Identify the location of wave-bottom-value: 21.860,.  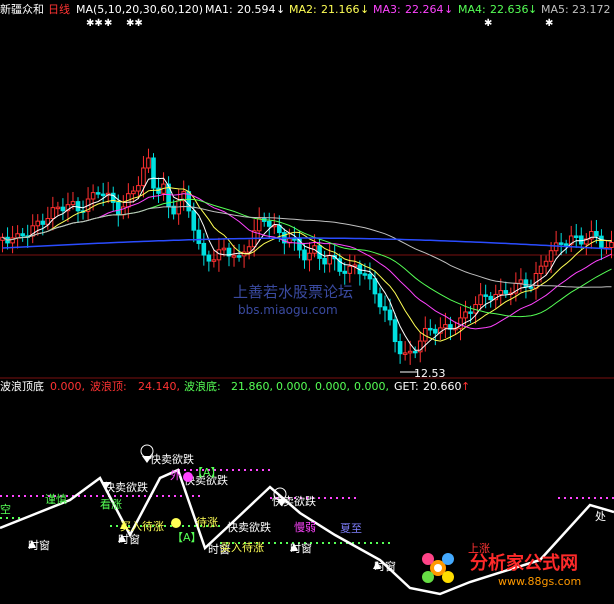
(252, 386).